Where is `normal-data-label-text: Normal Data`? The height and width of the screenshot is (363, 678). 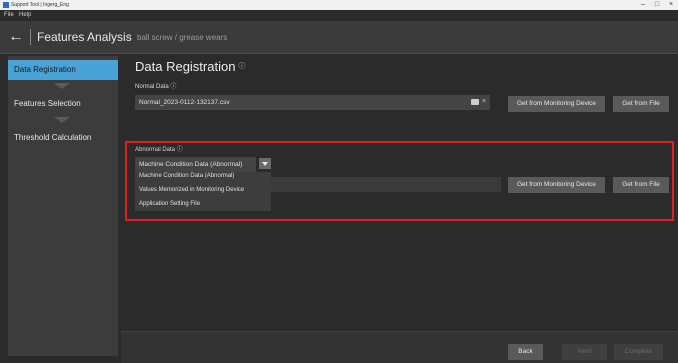
normal-data-label-text: Normal Data is located at coordinates (152, 87).